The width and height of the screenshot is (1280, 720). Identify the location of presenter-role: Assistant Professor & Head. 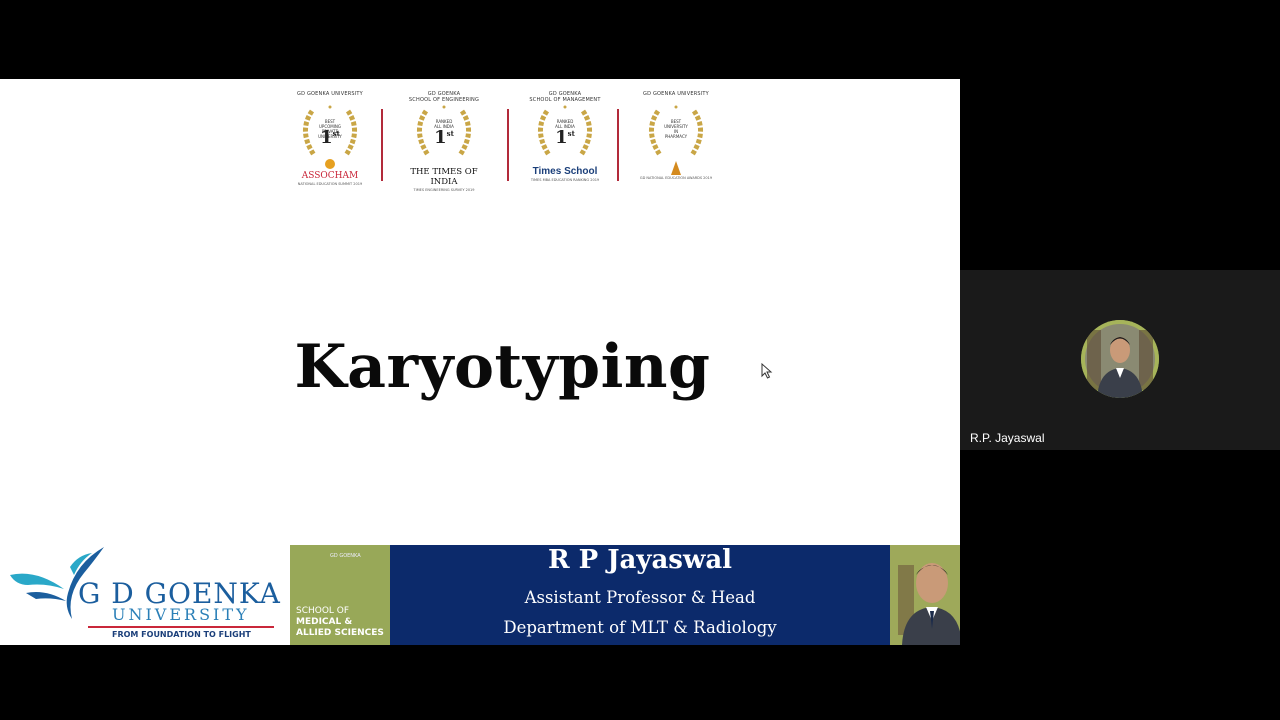
(640, 597).